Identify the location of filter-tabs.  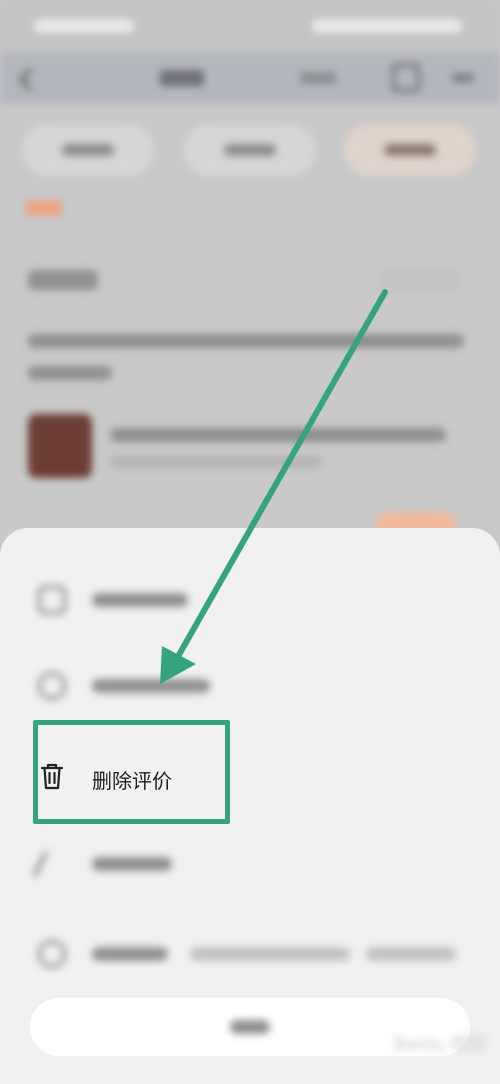
(250, 146).